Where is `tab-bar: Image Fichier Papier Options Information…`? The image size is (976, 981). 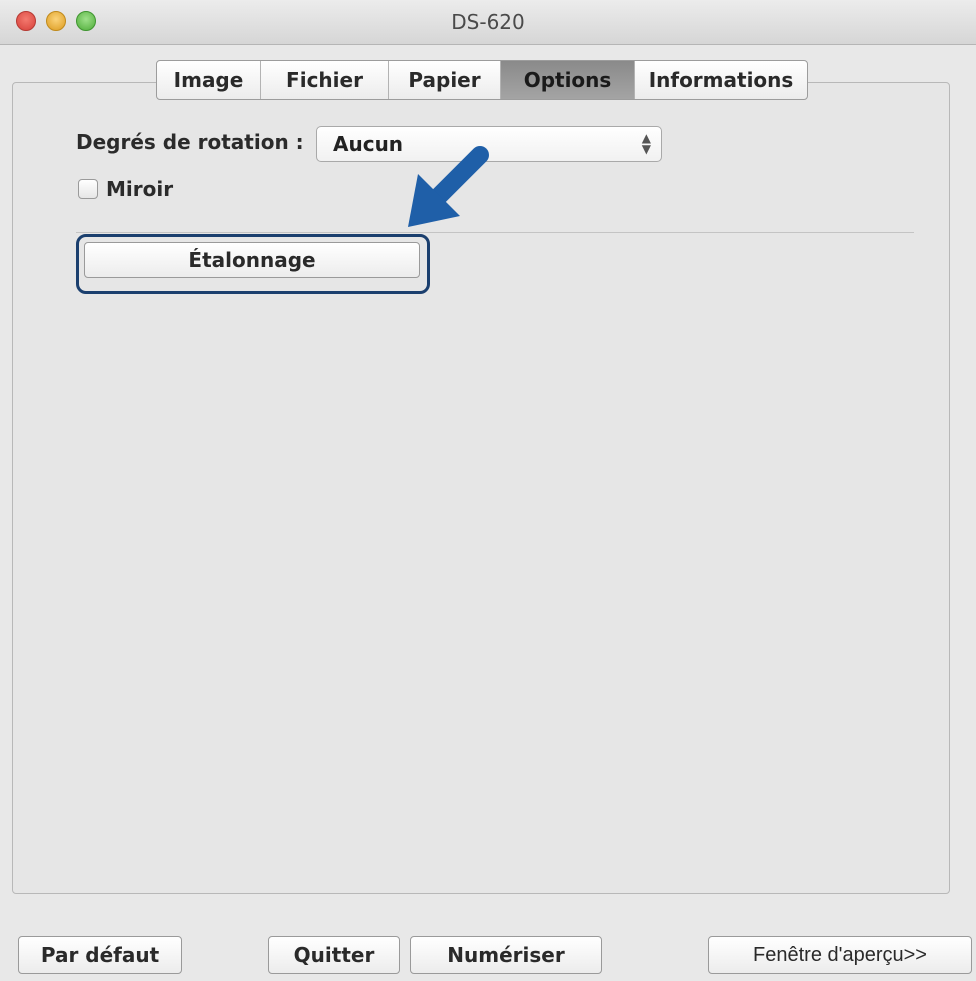 tab-bar: Image Fichier Papier Options Information… is located at coordinates (482, 80).